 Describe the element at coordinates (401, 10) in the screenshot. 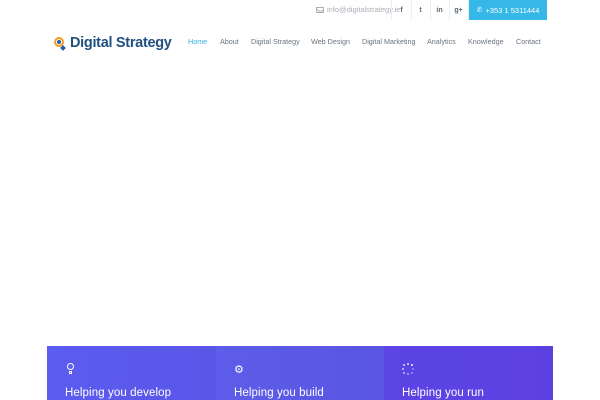

I see `facebook-icon: f` at that location.